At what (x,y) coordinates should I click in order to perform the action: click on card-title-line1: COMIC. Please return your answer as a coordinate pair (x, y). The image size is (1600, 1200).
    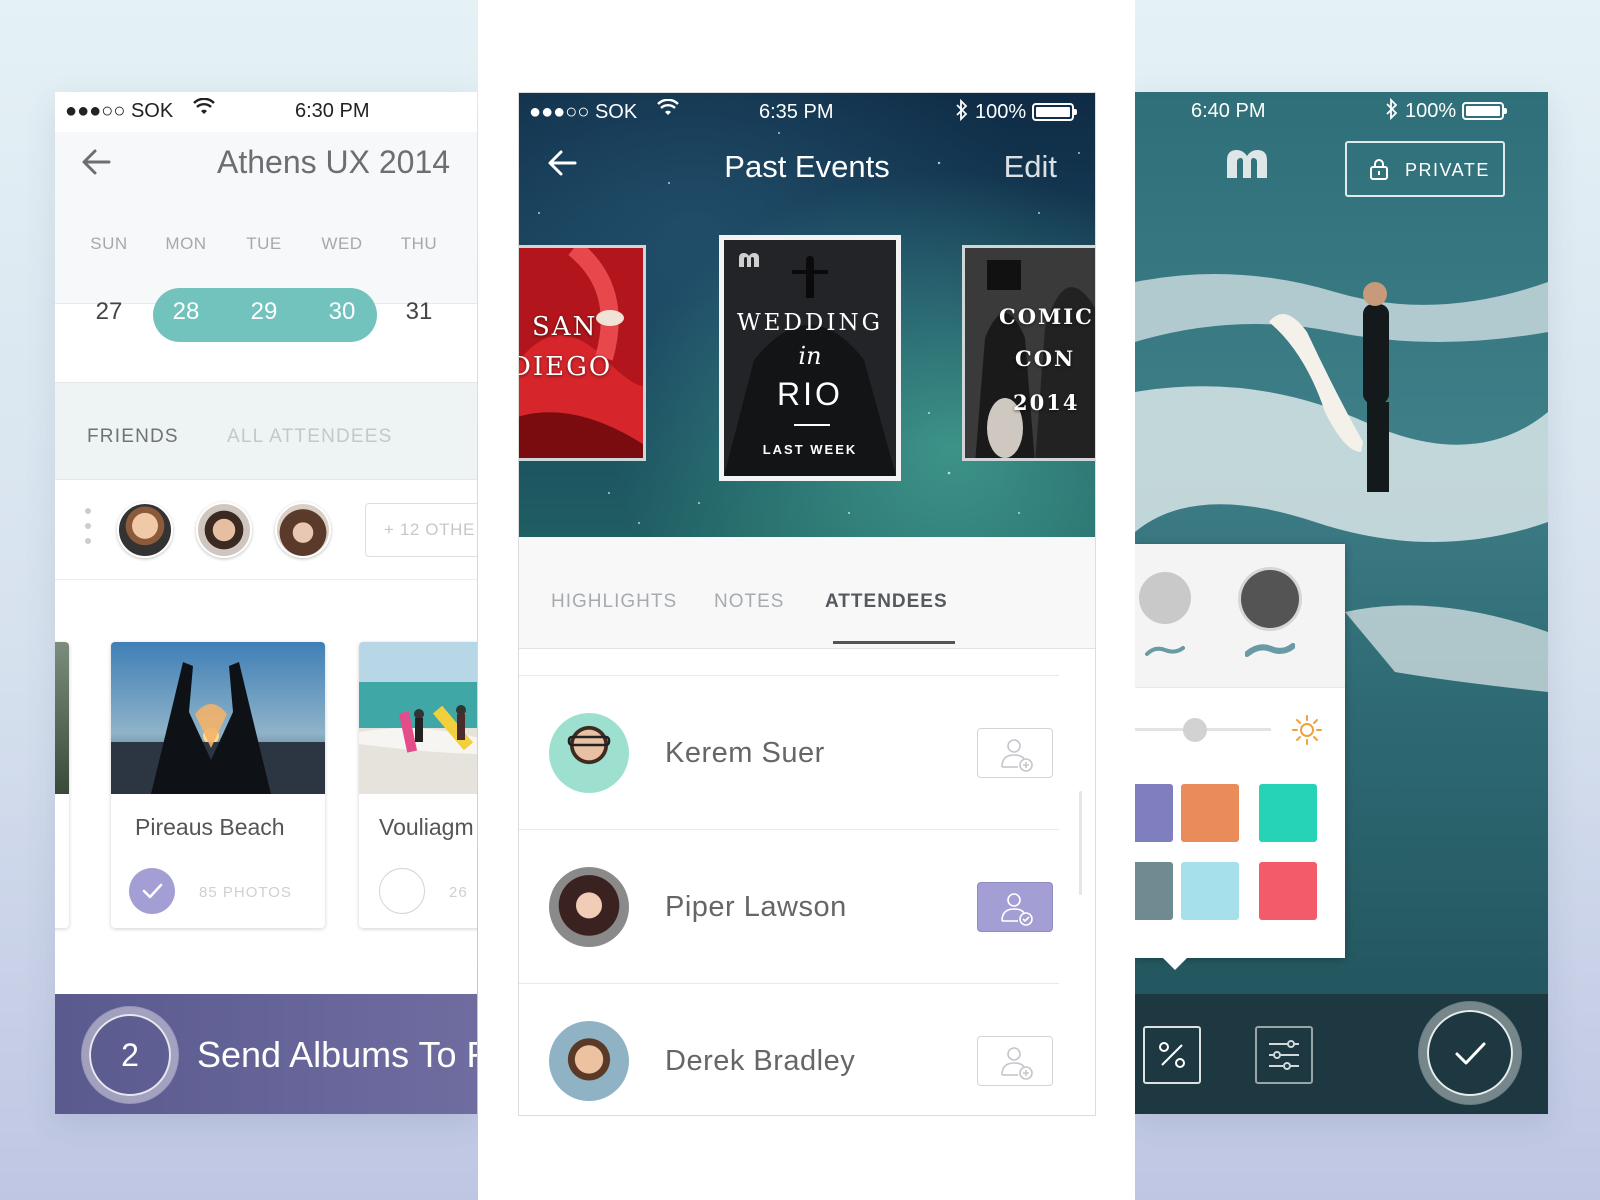
    Looking at the image, I should click on (1046, 316).